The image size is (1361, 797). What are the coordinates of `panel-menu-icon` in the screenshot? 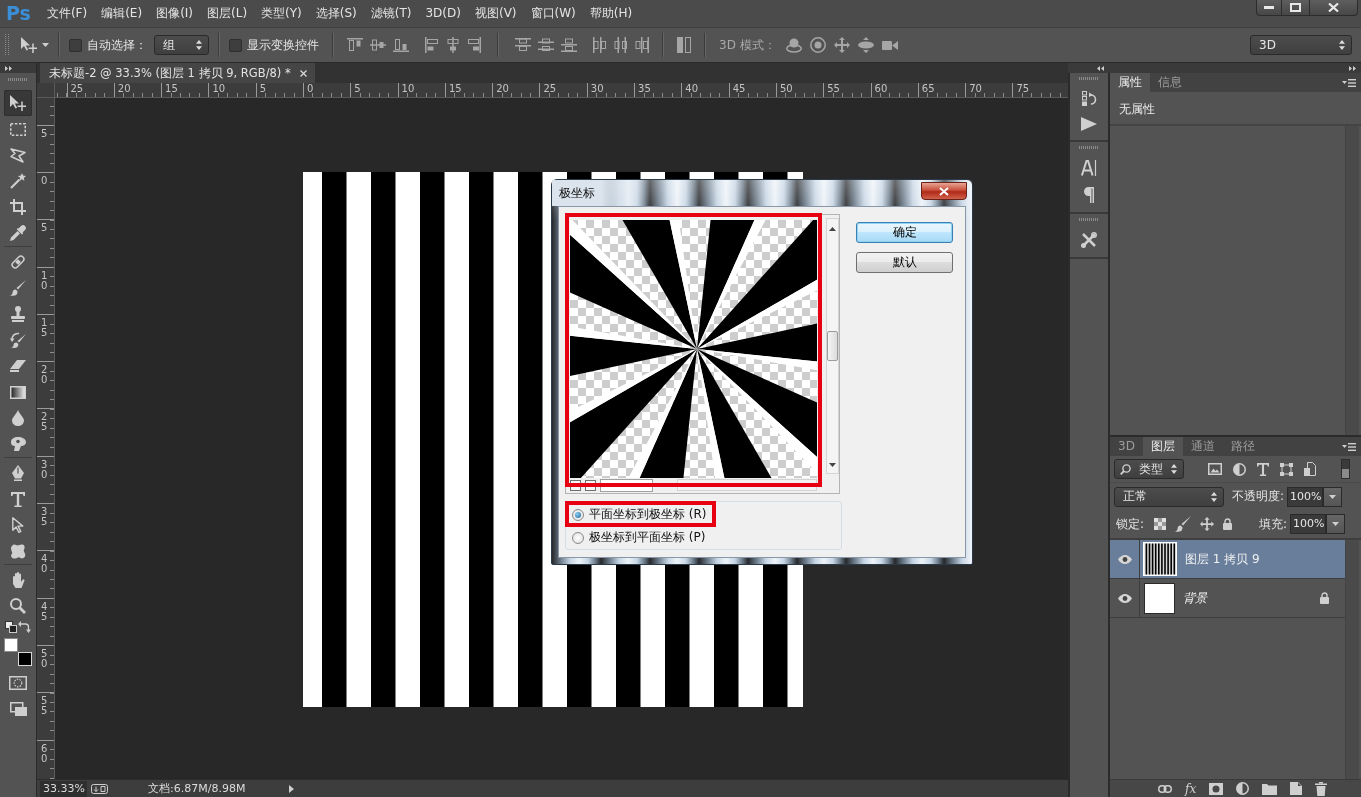 It's located at (1349, 82).